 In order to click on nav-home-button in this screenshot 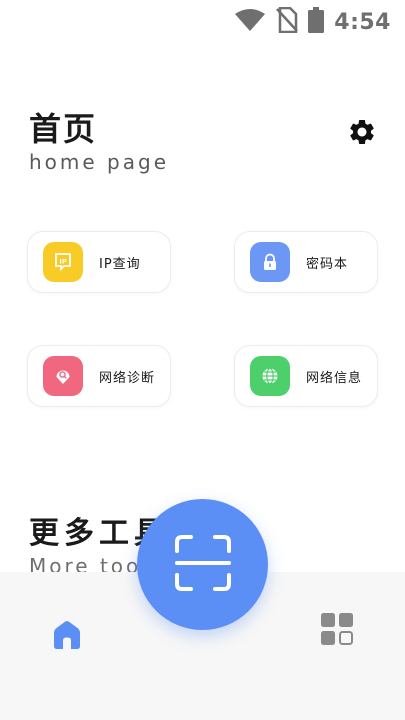, I will do `click(67, 637)`.